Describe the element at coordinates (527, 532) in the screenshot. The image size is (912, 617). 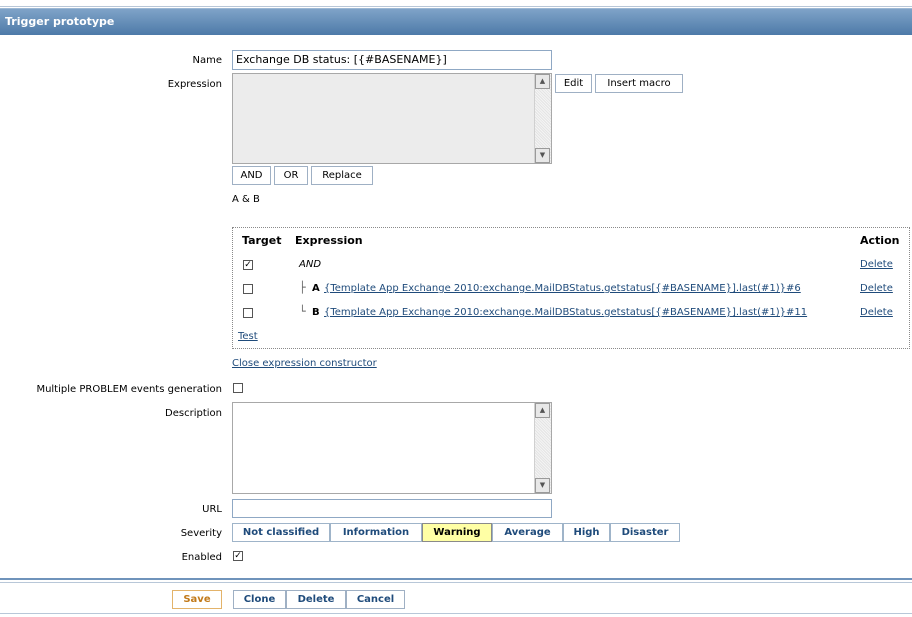
I see `severity-average: Average` at that location.